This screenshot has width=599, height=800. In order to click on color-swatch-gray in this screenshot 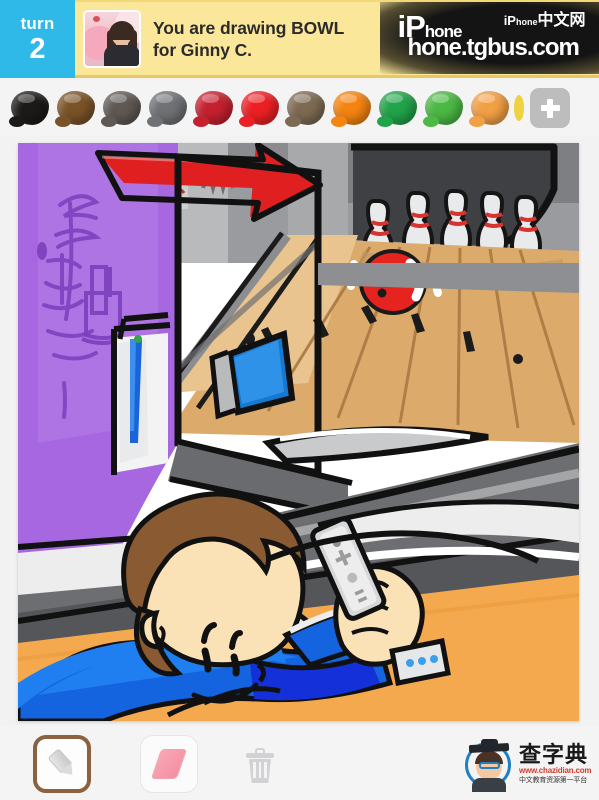, I will do `click(168, 108)`.